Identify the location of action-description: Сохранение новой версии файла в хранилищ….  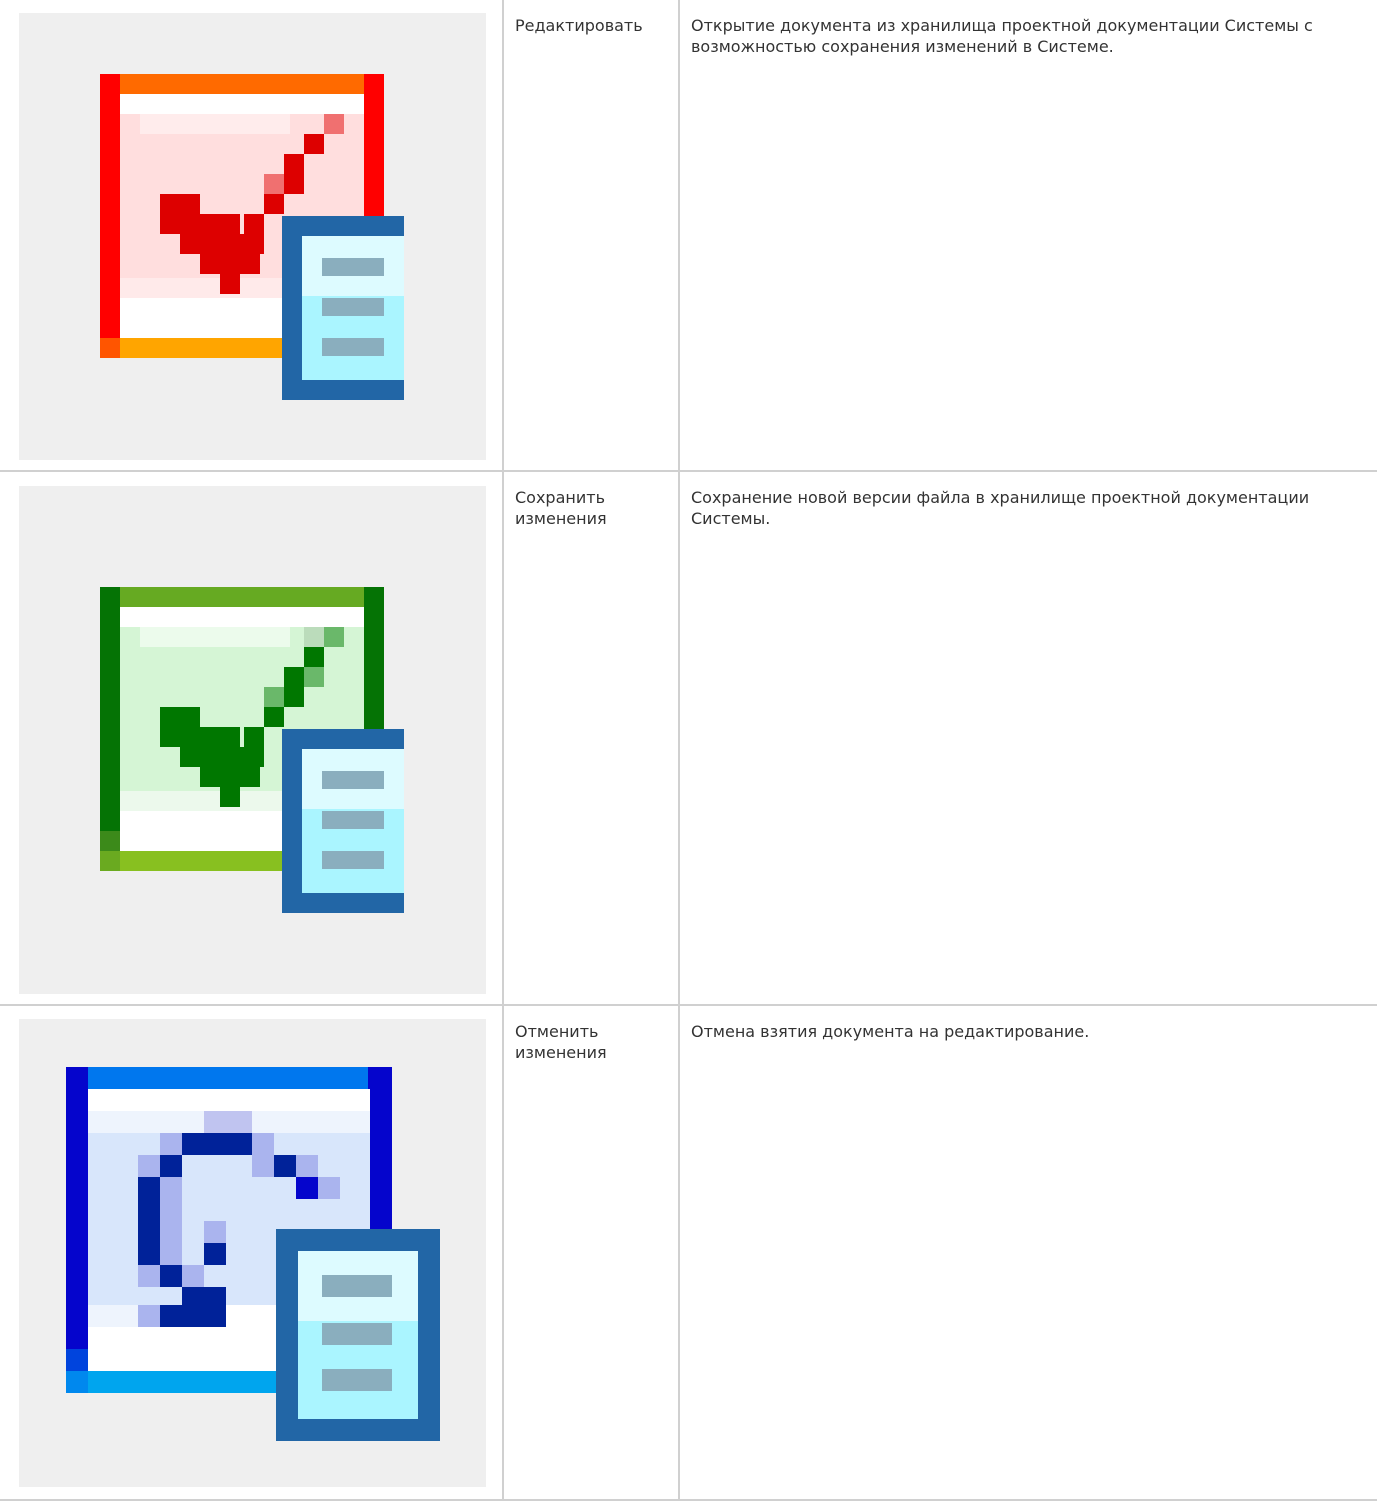
(1000, 508).